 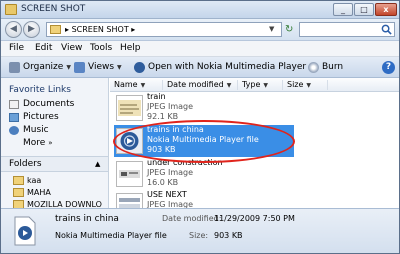 What do you see at coordinates (388, 67) in the screenshot?
I see `help-icon: ?` at bounding box center [388, 67].